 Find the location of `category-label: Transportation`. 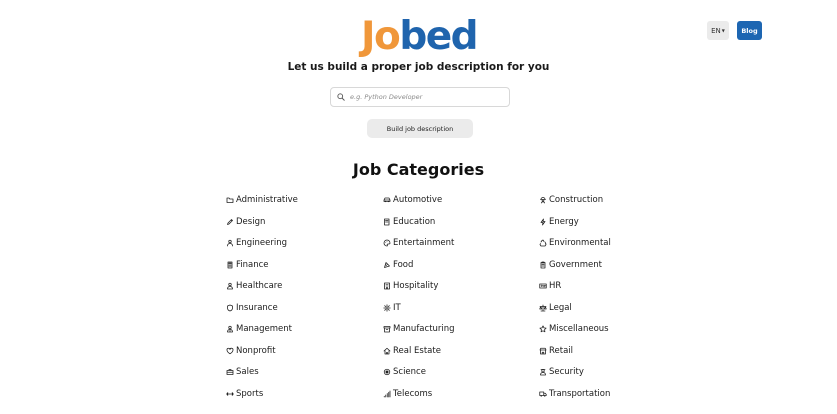

category-label: Transportation is located at coordinates (580, 393).